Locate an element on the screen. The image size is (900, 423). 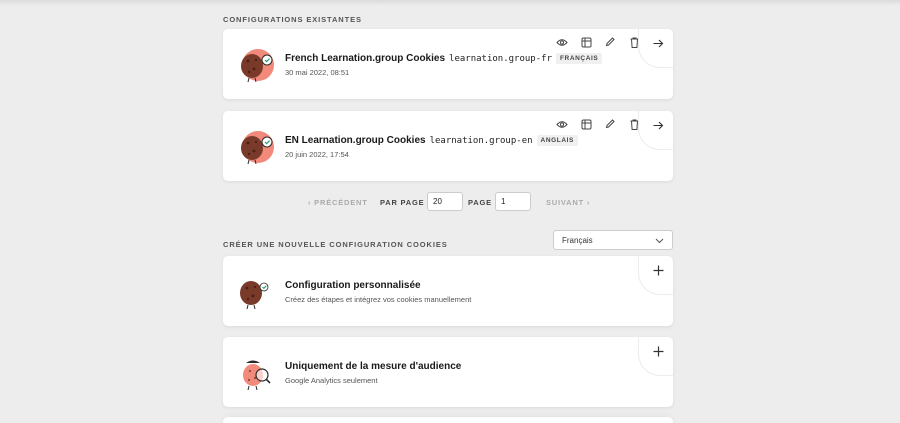
page-input is located at coordinates (513, 201).